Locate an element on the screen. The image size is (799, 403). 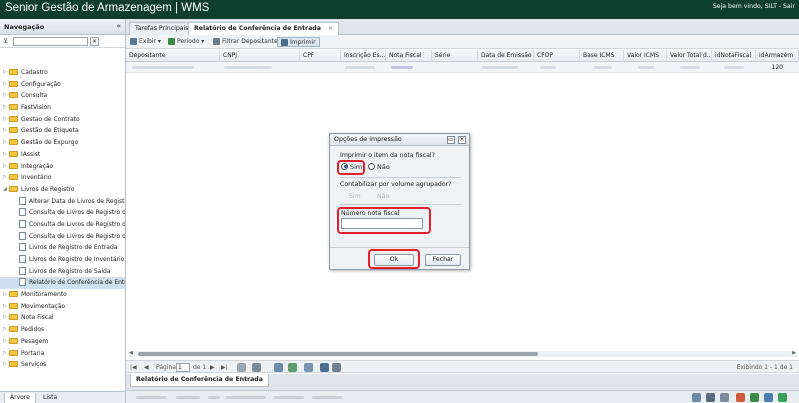
column-header: Depositante is located at coordinates (173, 56).